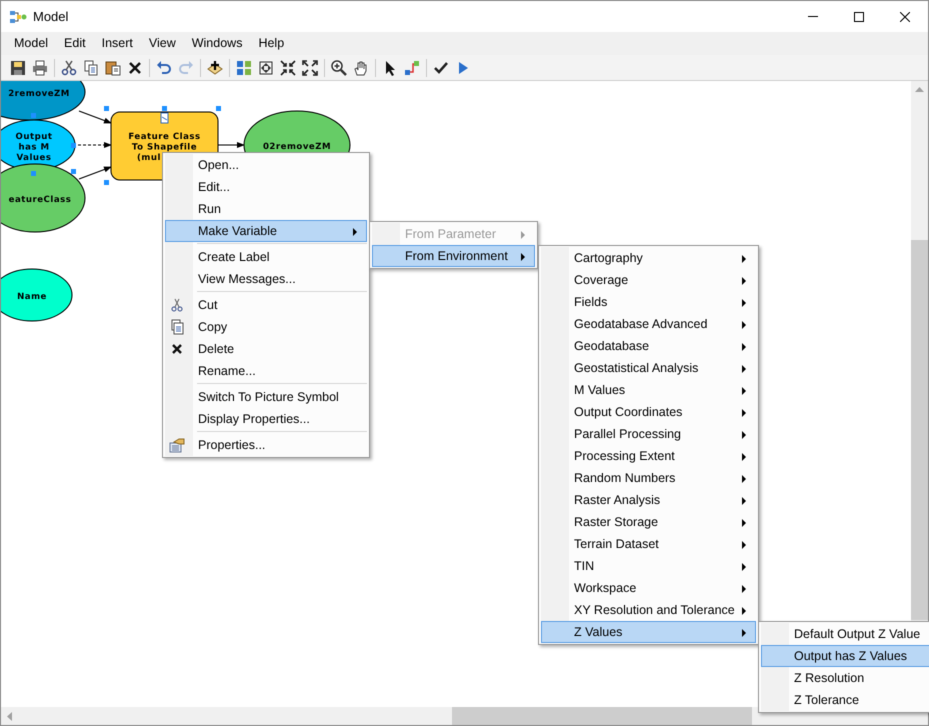 This screenshot has width=929, height=726. Describe the element at coordinates (919, 89) in the screenshot. I see `scroll-up-icon` at that location.